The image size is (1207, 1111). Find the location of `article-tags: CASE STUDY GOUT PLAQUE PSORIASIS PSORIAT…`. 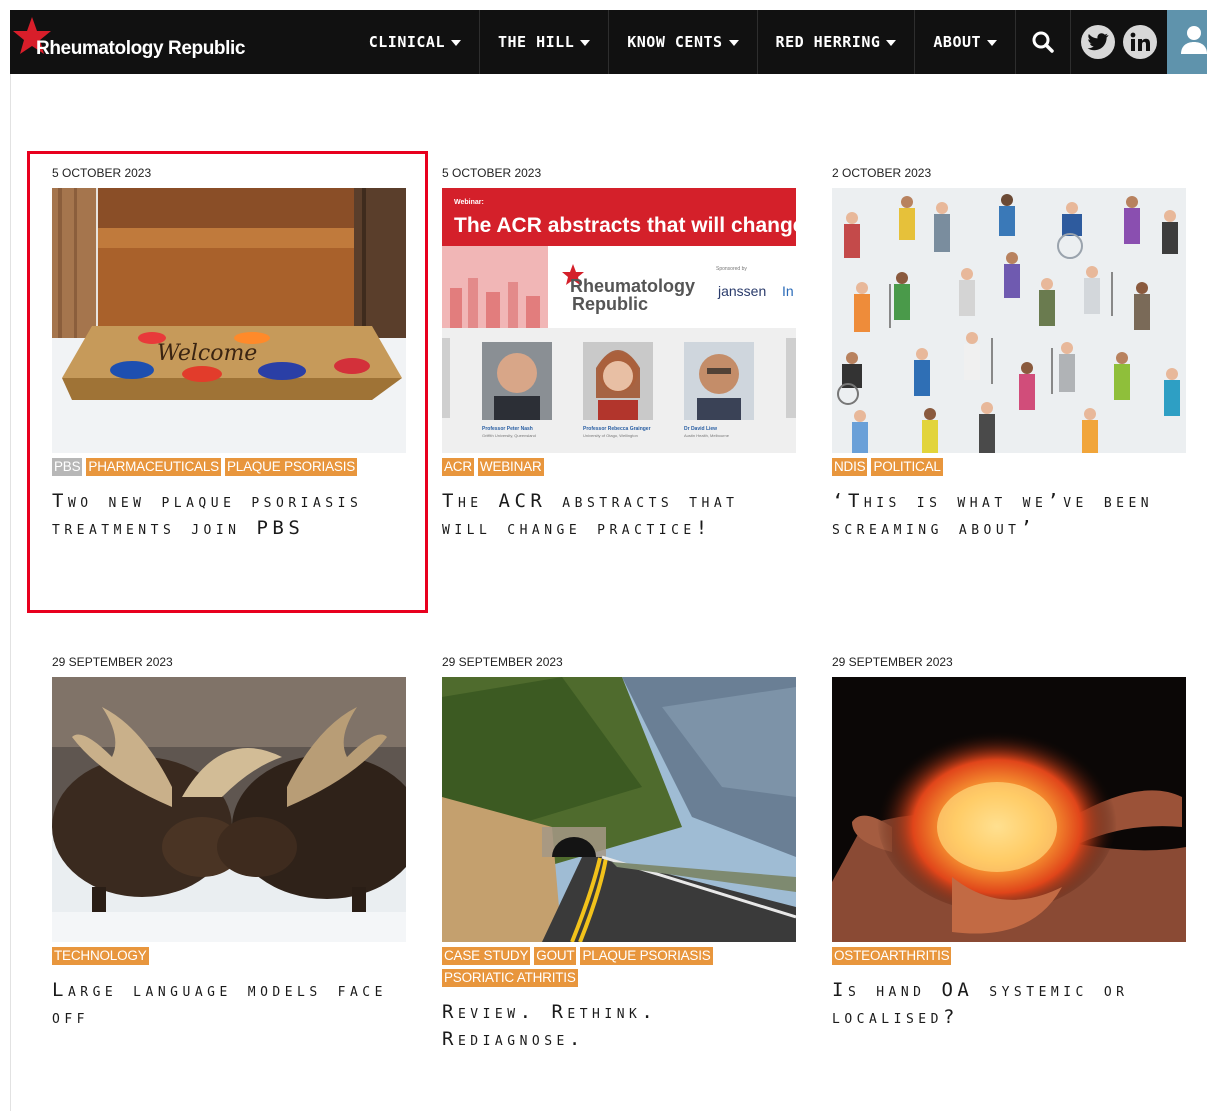

article-tags: CASE STUDY GOUT PLAQUE PSORIASIS PSORIAT… is located at coordinates (620, 967).